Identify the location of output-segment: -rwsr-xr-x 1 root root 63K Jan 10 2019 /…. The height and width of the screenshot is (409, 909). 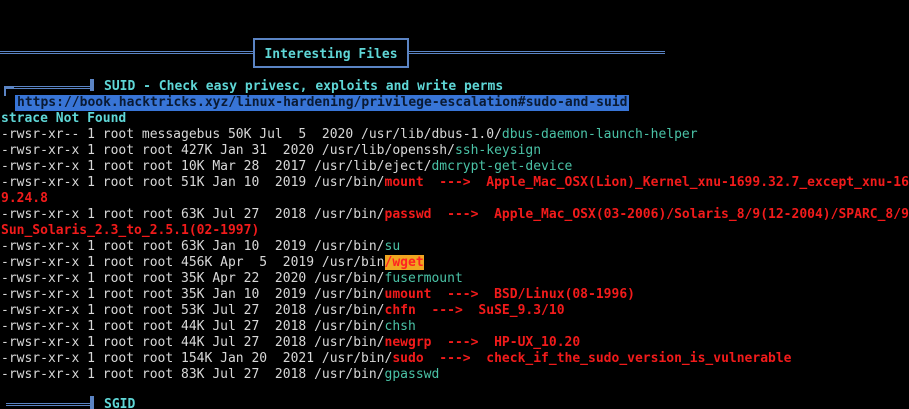
(193, 246).